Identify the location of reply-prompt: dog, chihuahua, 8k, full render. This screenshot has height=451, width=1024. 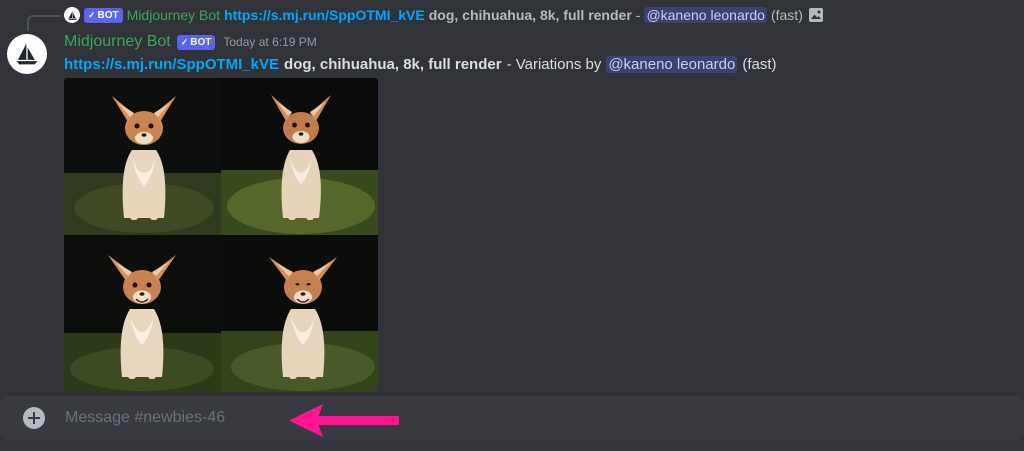
(530, 15).